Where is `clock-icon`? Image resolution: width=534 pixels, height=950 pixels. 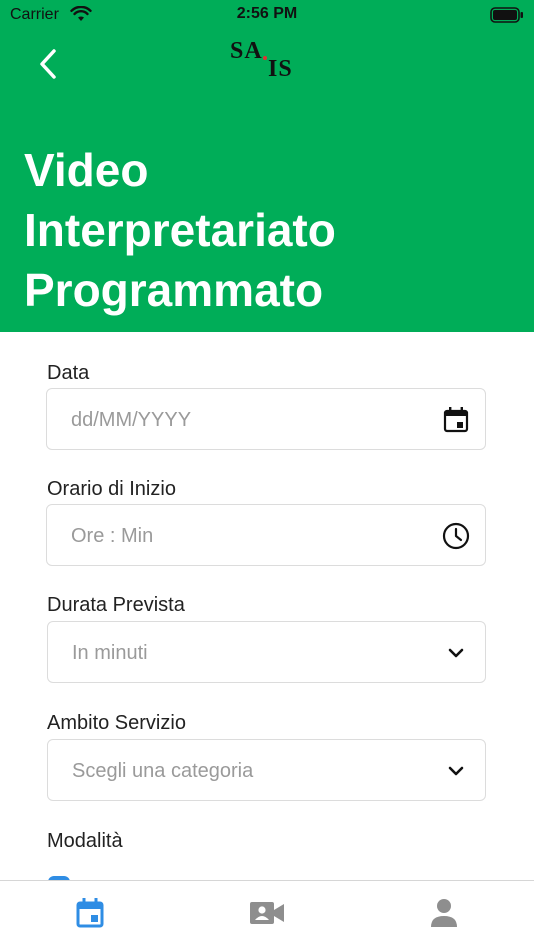
clock-icon is located at coordinates (456, 536).